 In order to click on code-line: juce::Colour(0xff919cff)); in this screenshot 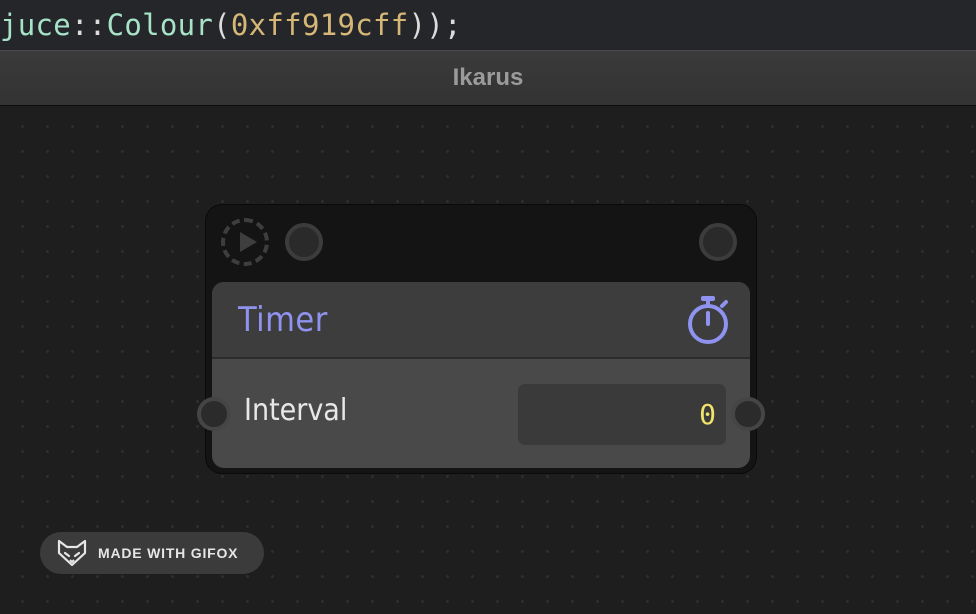, I will do `click(231, 25)`.